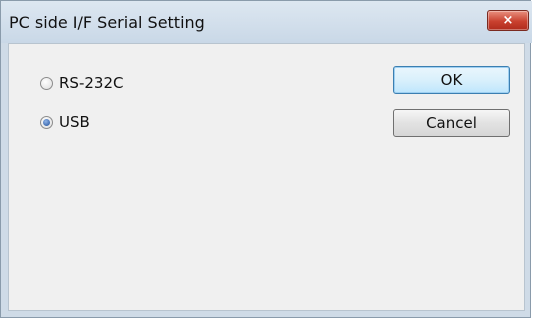 The width and height of the screenshot is (533, 320). Describe the element at coordinates (451, 123) in the screenshot. I see `cancel-button: Cancel` at that location.